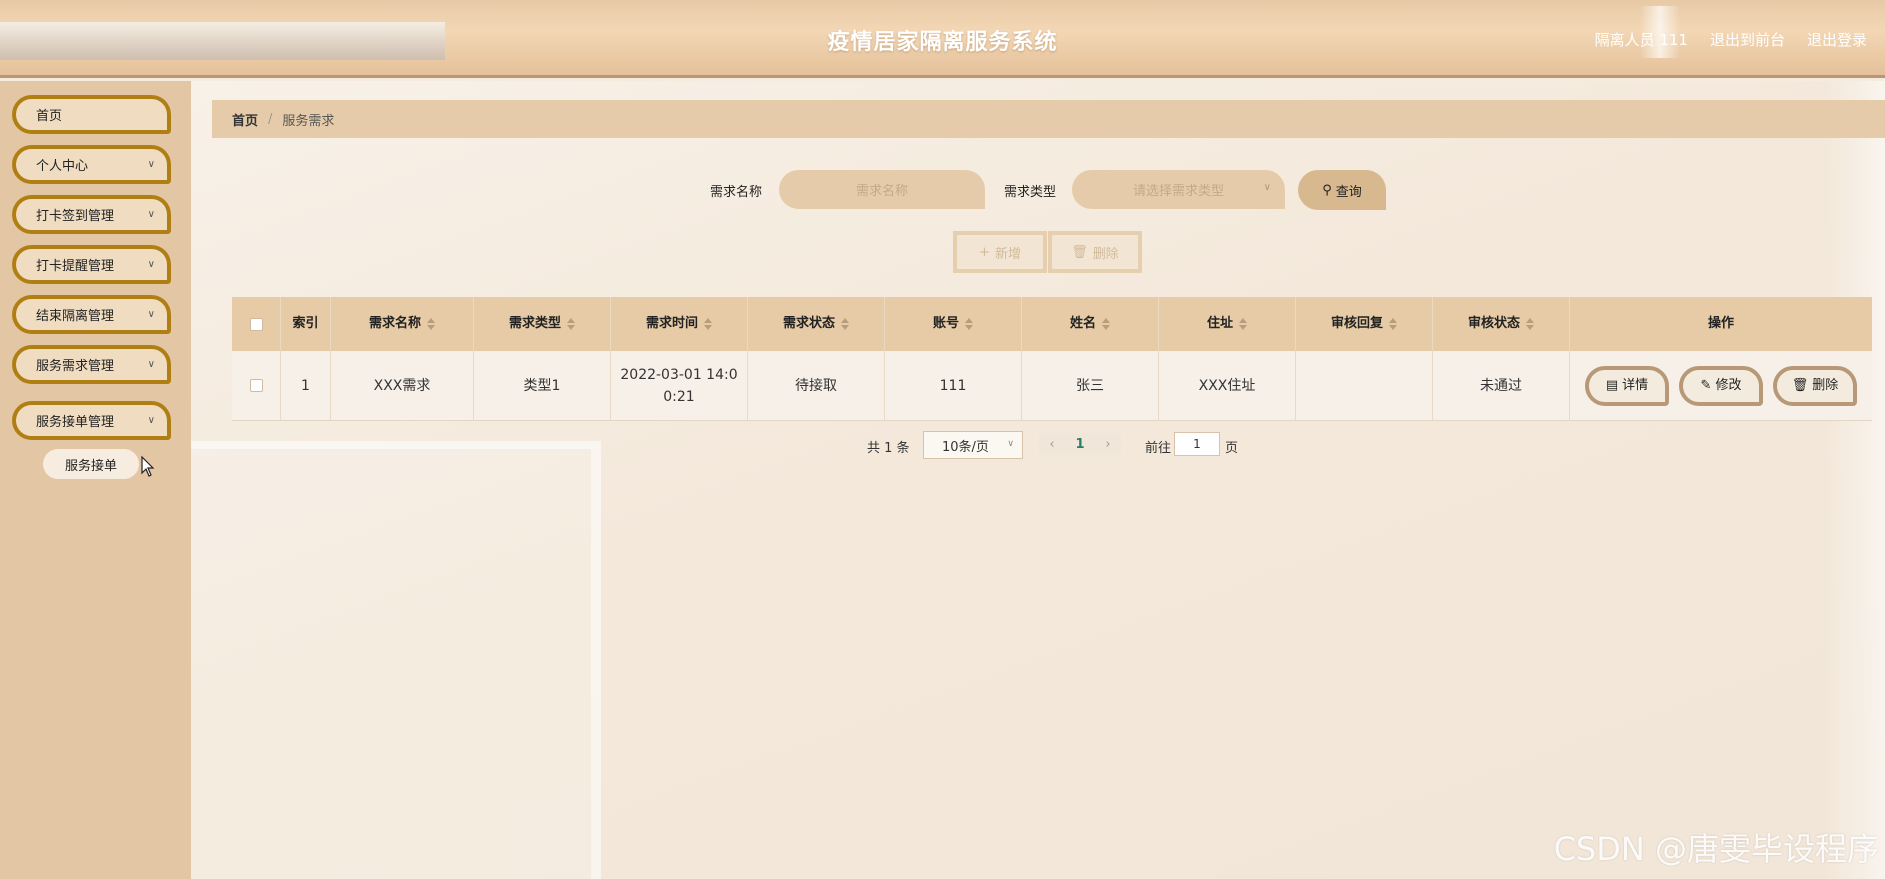  Describe the element at coordinates (1000, 252) in the screenshot. I see `add-button: + 新增` at that location.